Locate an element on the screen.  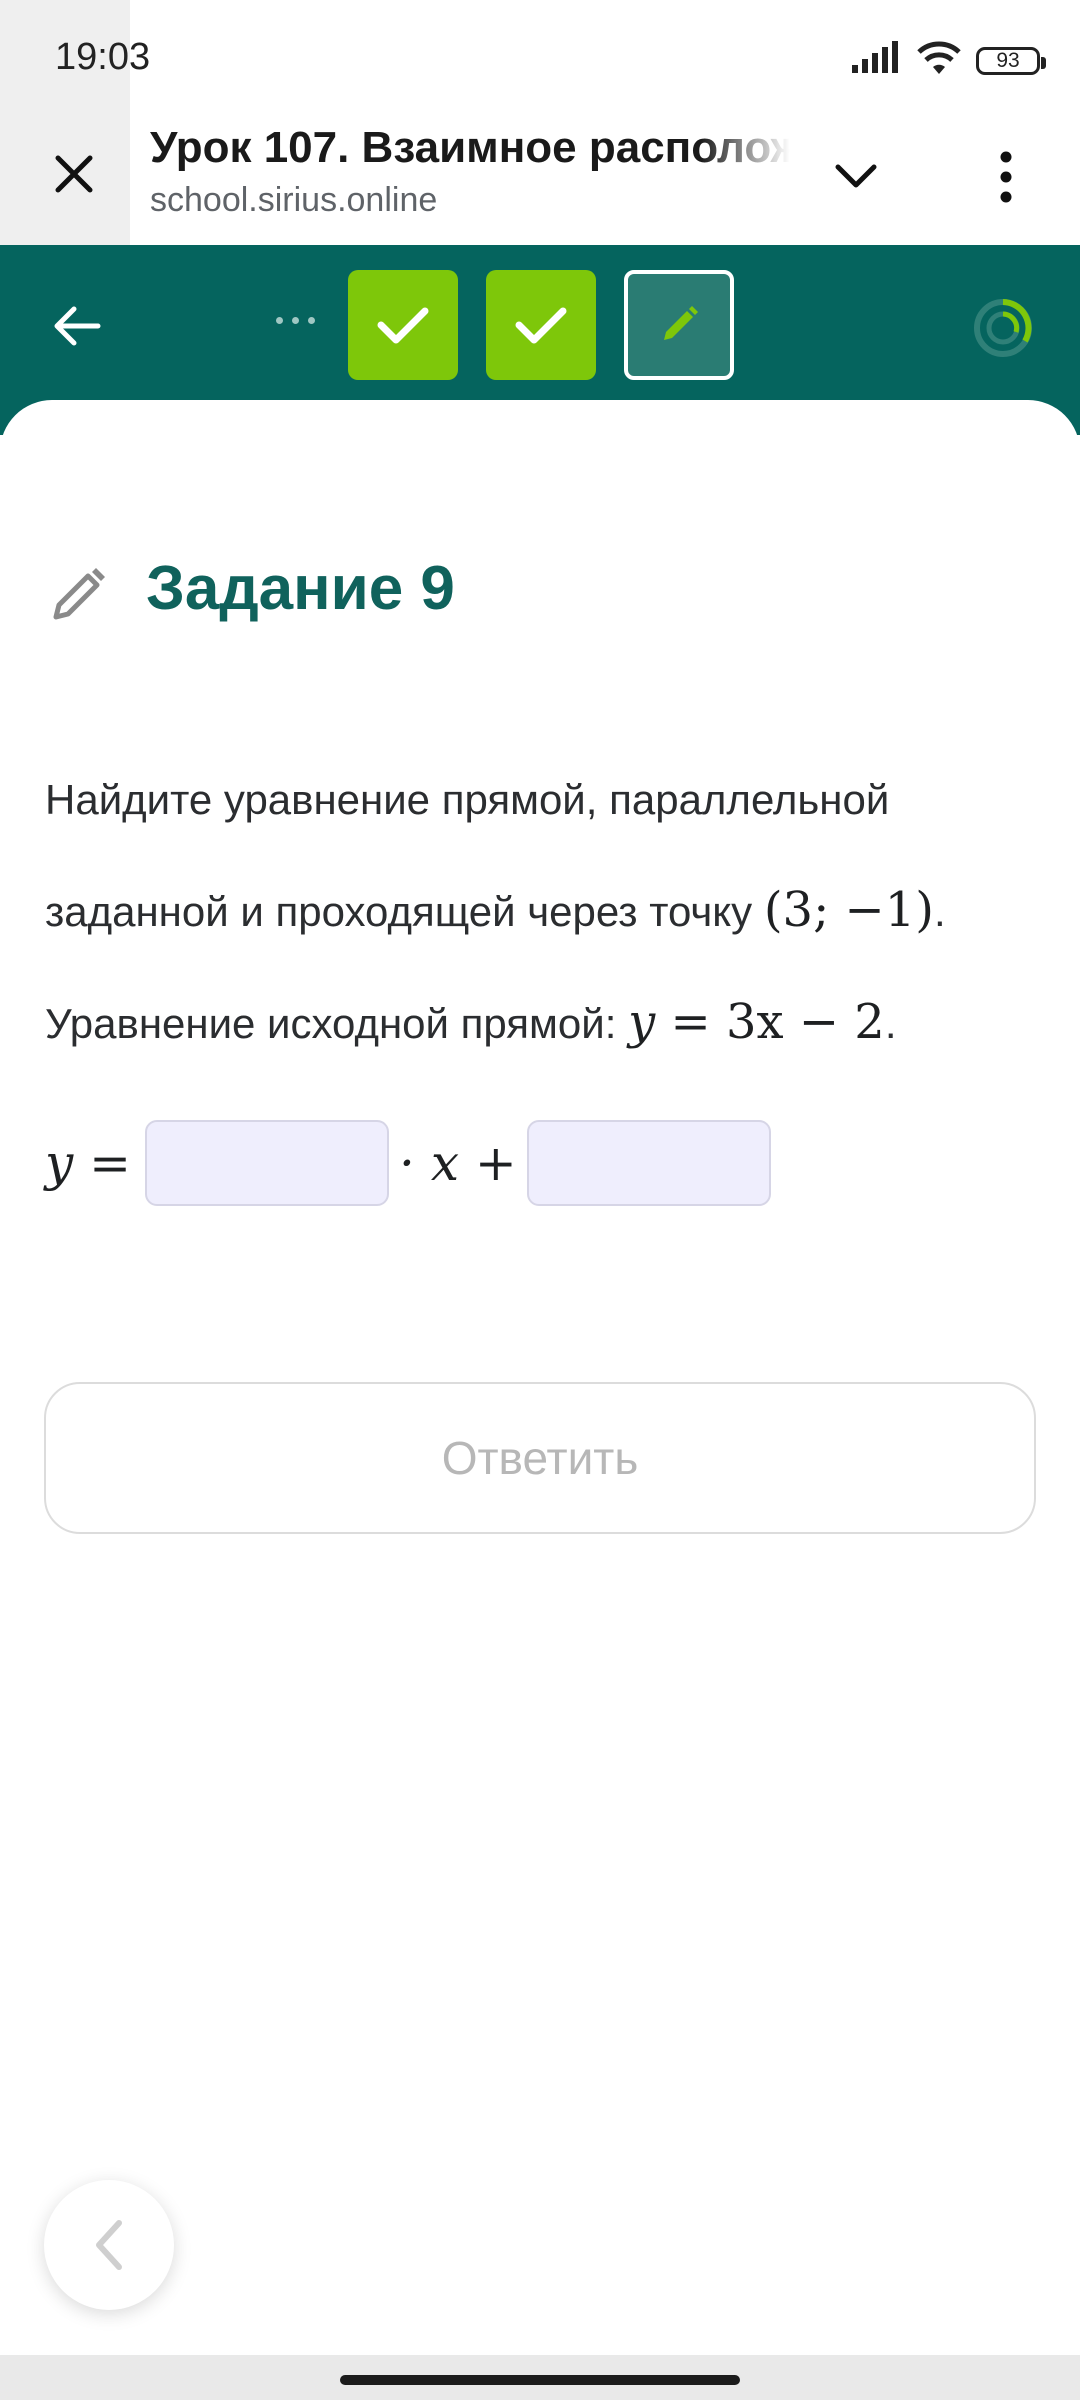
chevron-left-icon is located at coordinates (109, 2245).